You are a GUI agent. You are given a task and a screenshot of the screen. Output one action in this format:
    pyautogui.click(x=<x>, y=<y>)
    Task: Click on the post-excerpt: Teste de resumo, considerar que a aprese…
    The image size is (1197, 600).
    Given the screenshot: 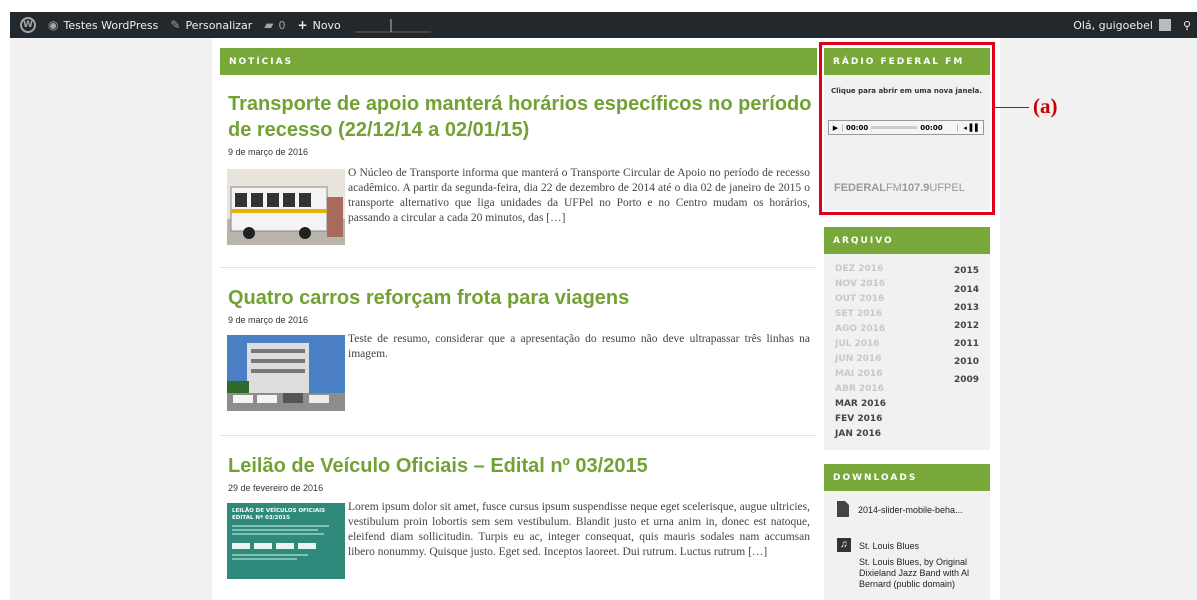 What is the action you would take?
    pyautogui.click(x=579, y=346)
    